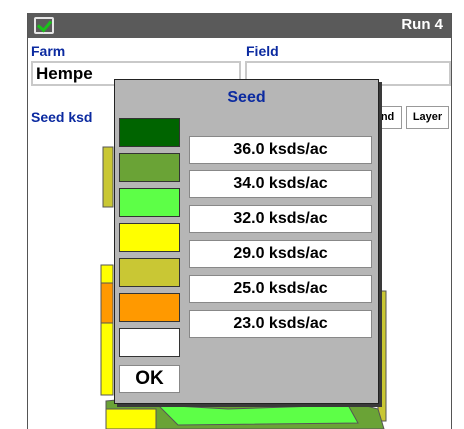 This screenshot has height=429, width=464. What do you see at coordinates (239, 25) in the screenshot?
I see `title-bar: Run 4` at bounding box center [239, 25].